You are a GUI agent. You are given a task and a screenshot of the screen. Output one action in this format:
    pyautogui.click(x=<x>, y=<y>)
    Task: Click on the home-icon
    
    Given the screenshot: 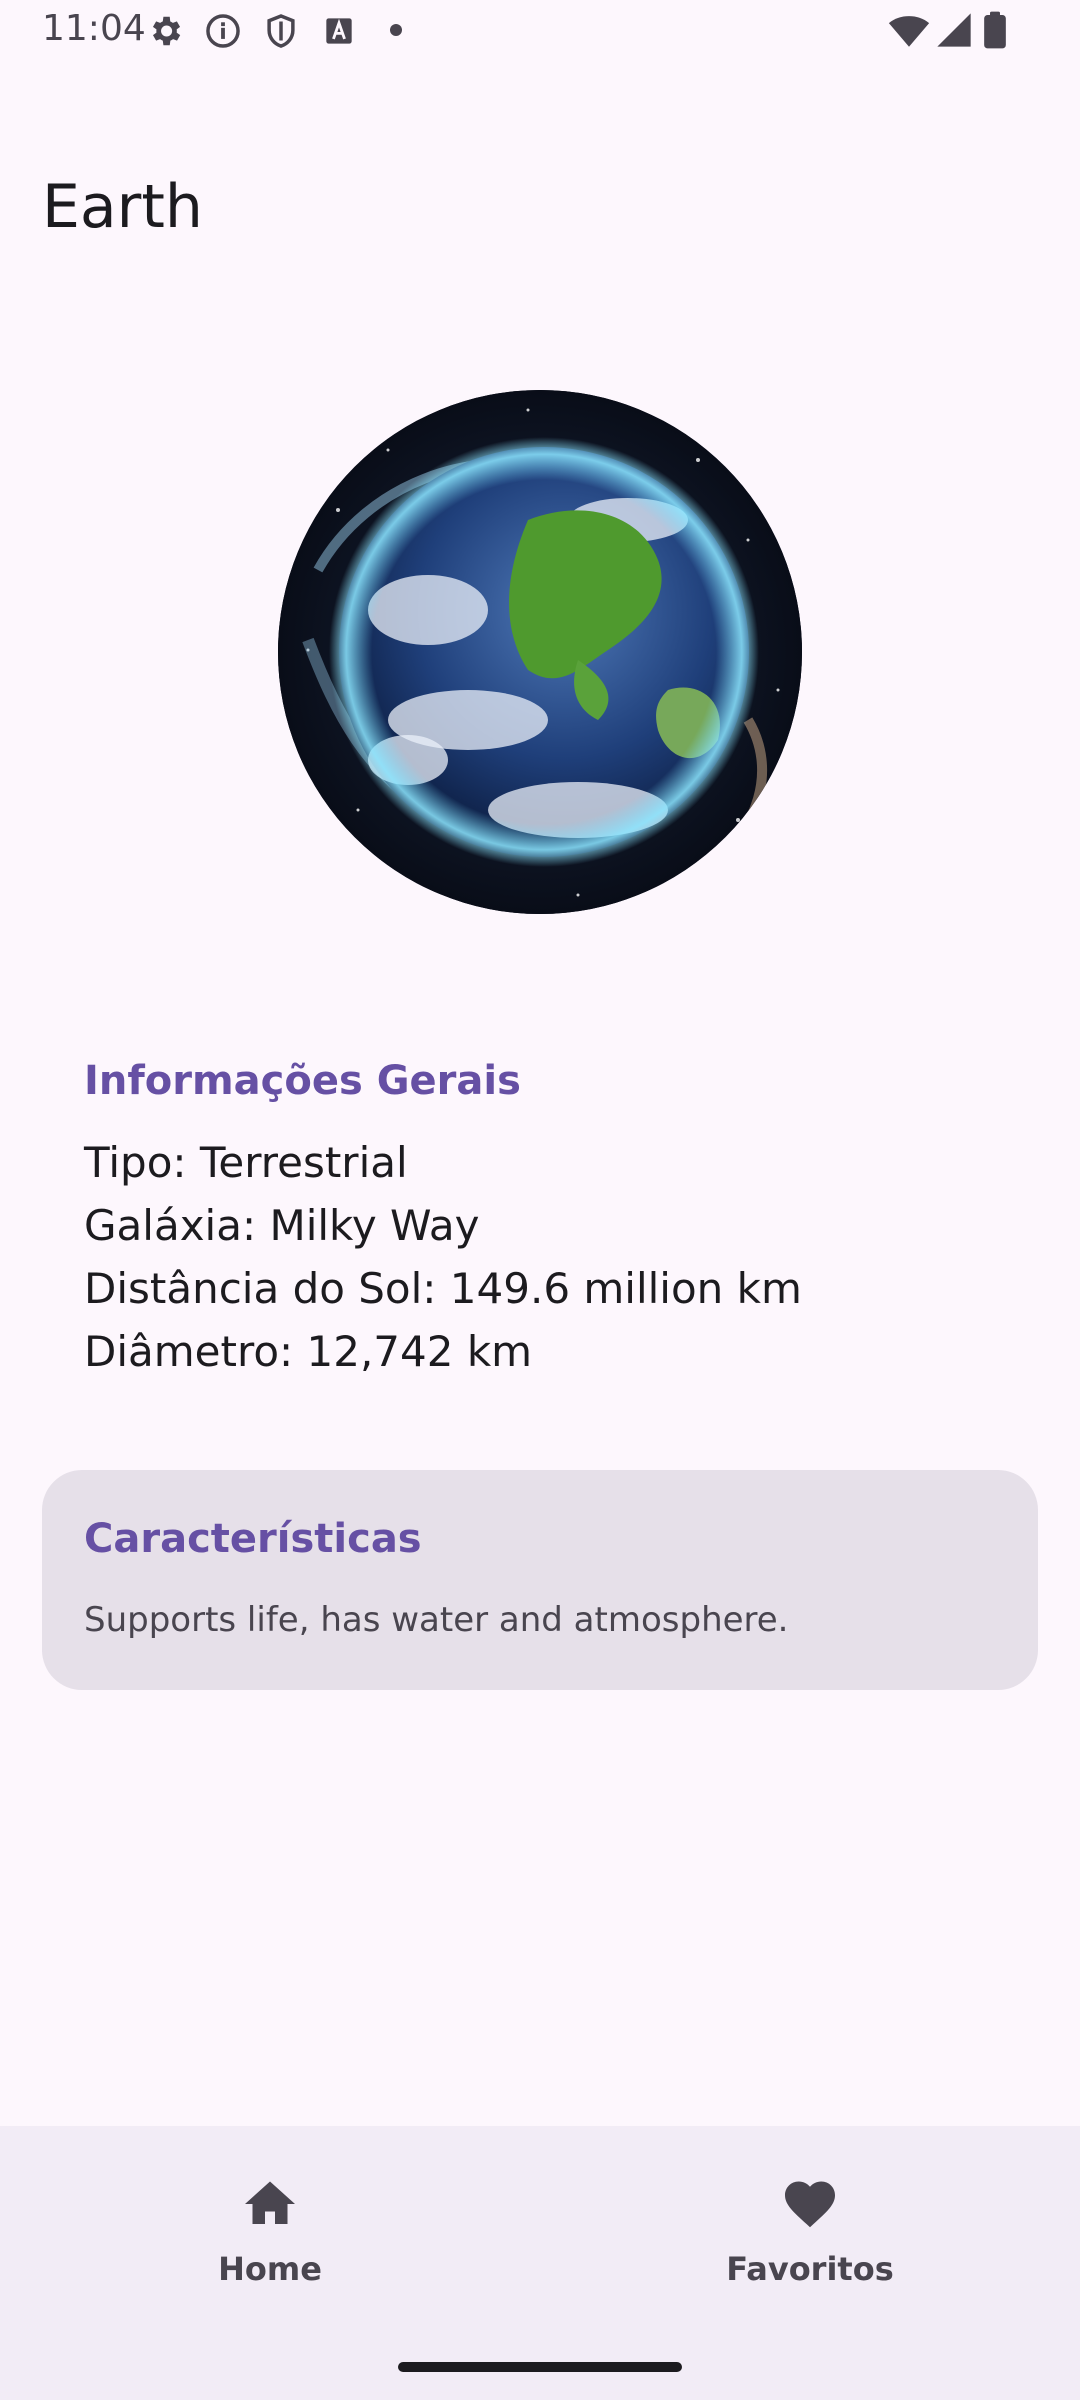 What is the action you would take?
    pyautogui.click(x=270, y=2202)
    